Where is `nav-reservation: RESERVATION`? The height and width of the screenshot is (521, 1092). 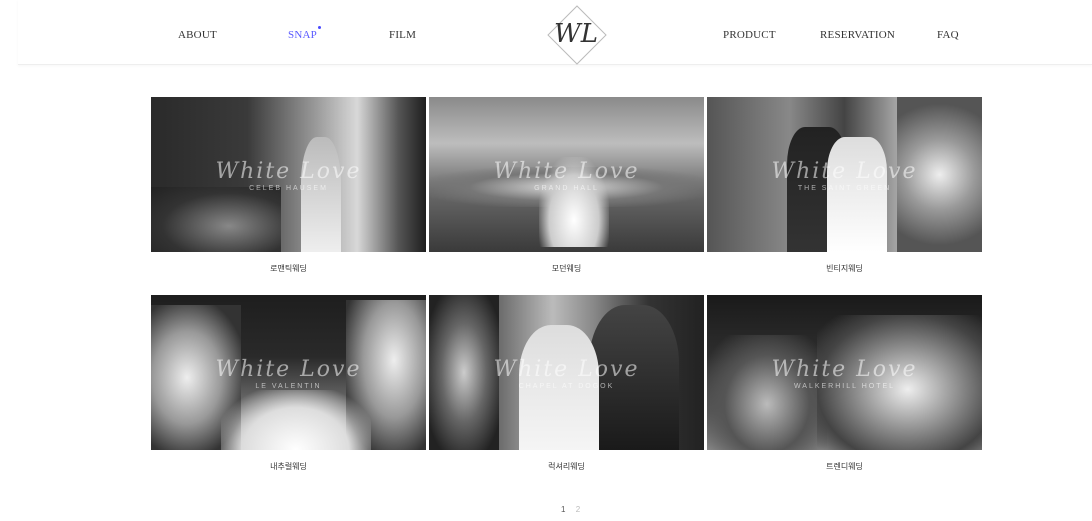 nav-reservation: RESERVATION is located at coordinates (857, 35).